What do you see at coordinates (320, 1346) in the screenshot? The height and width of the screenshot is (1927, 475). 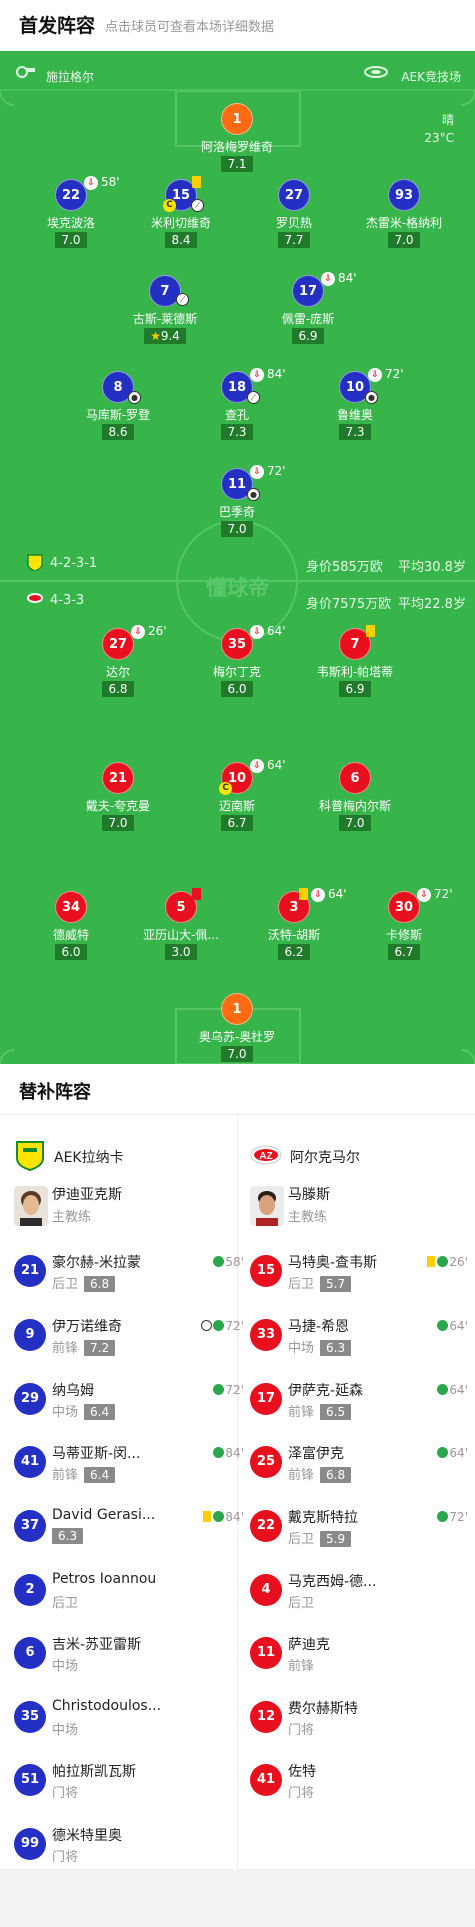 I see `sub-position: 中场 6.3` at bounding box center [320, 1346].